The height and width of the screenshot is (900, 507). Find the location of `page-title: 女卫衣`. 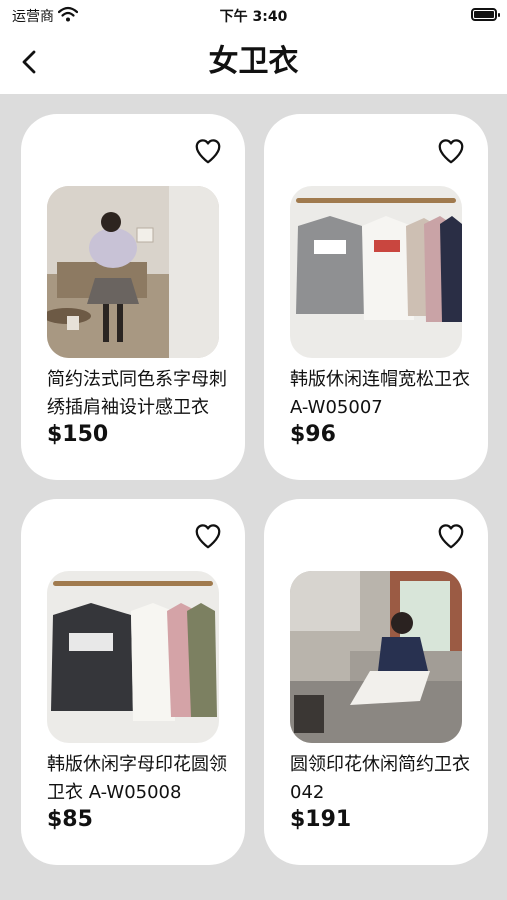

page-title: 女卫衣 is located at coordinates (253, 61).